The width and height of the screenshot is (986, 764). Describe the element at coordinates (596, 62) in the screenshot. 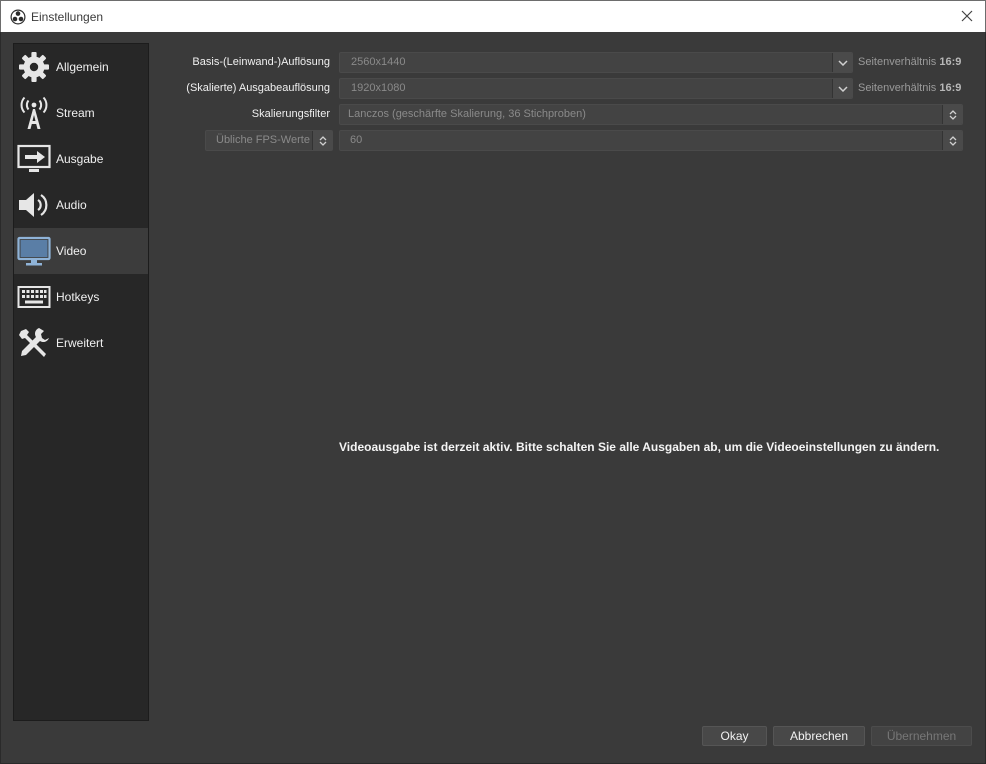

I see `base-resolution-select: 2560x1440` at that location.